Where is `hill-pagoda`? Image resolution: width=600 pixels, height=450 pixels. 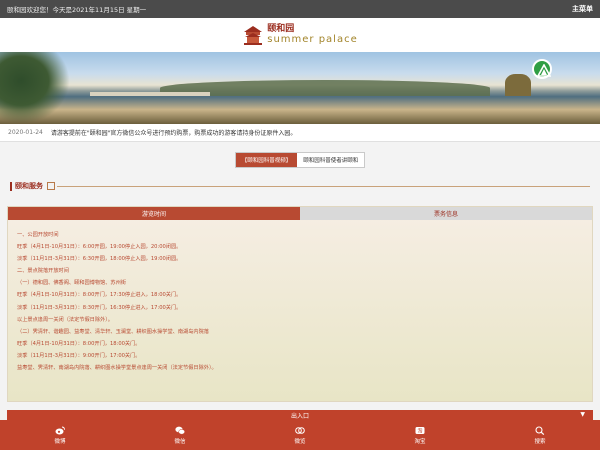 hill-pagoda is located at coordinates (518, 85).